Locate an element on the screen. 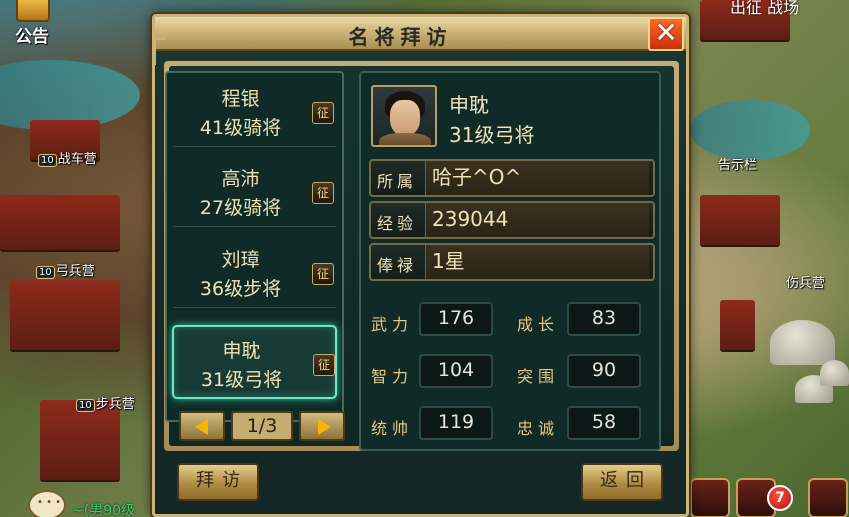  river is located at coordinates (750, 130).